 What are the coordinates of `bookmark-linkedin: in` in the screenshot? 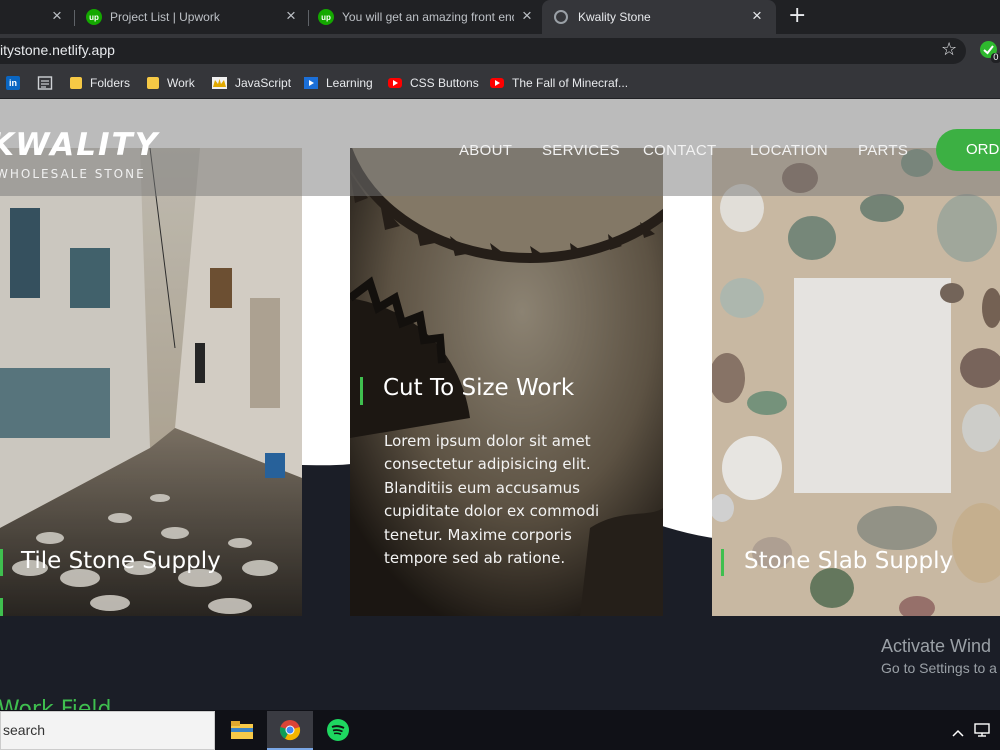 It's located at (13, 83).